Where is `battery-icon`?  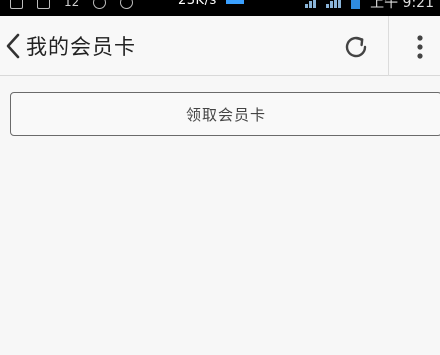 battery-icon is located at coordinates (356, 4).